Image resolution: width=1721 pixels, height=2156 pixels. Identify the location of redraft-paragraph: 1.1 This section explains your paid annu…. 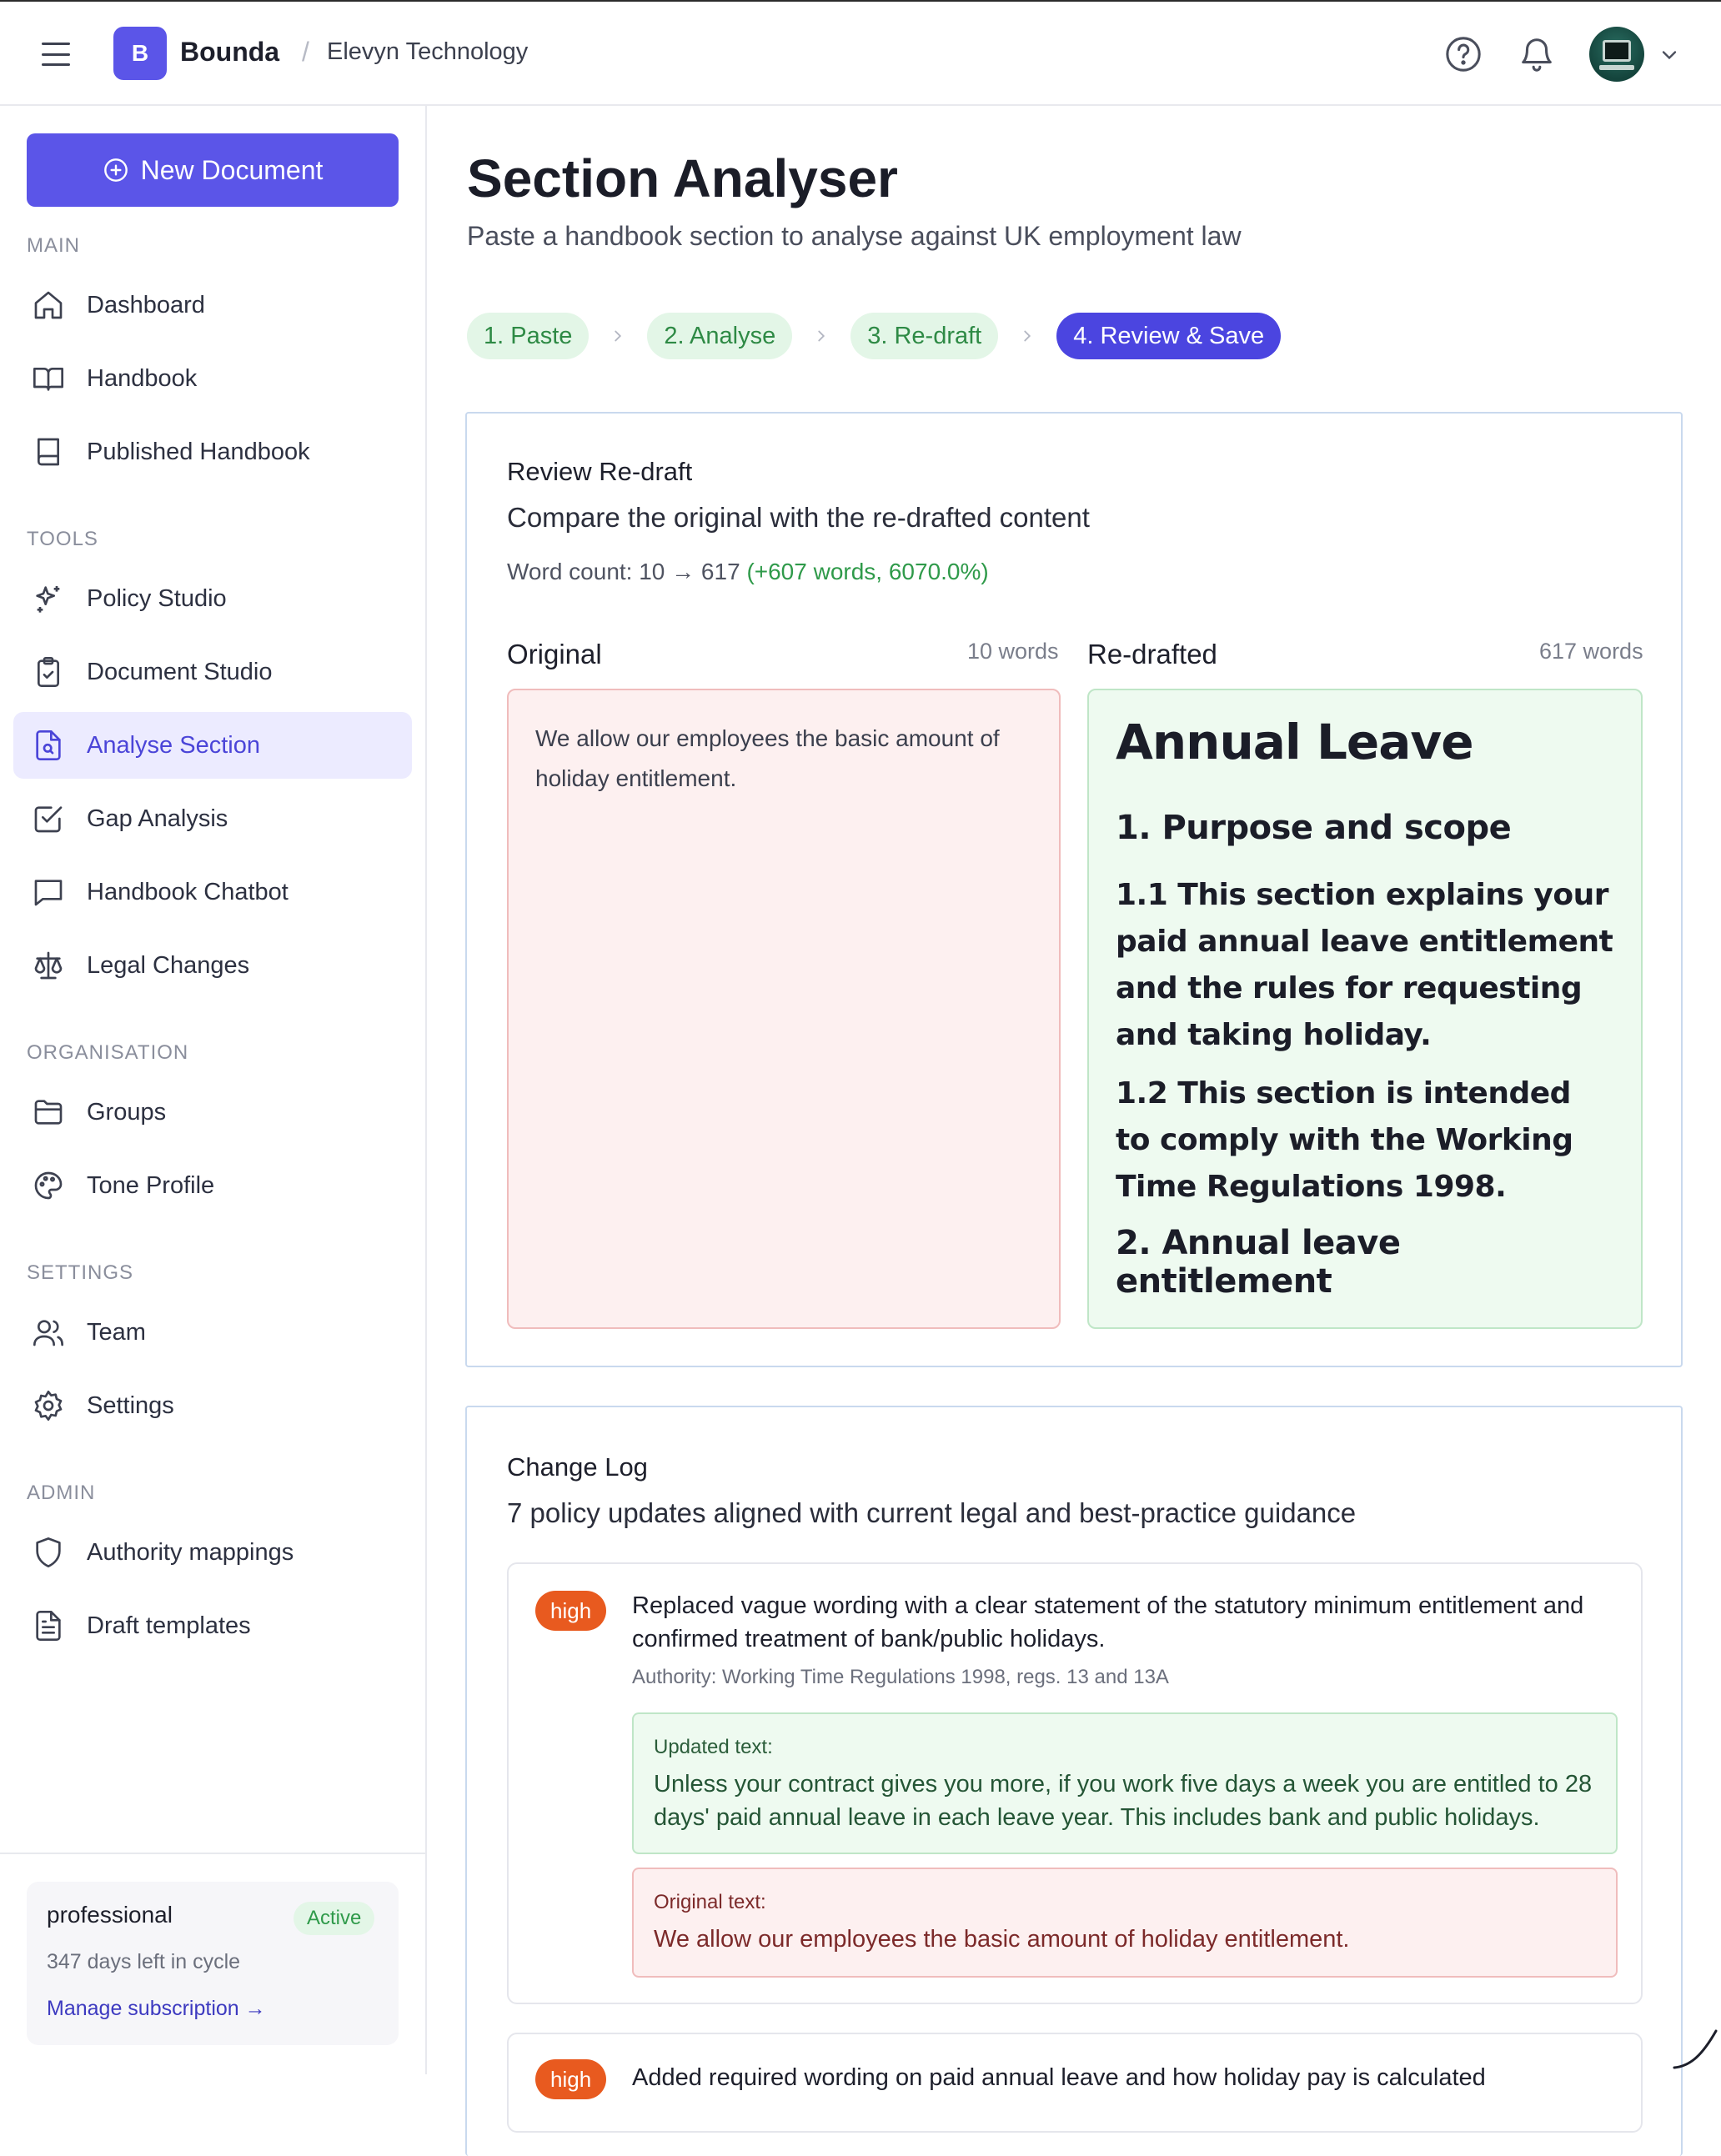
(1365, 965).